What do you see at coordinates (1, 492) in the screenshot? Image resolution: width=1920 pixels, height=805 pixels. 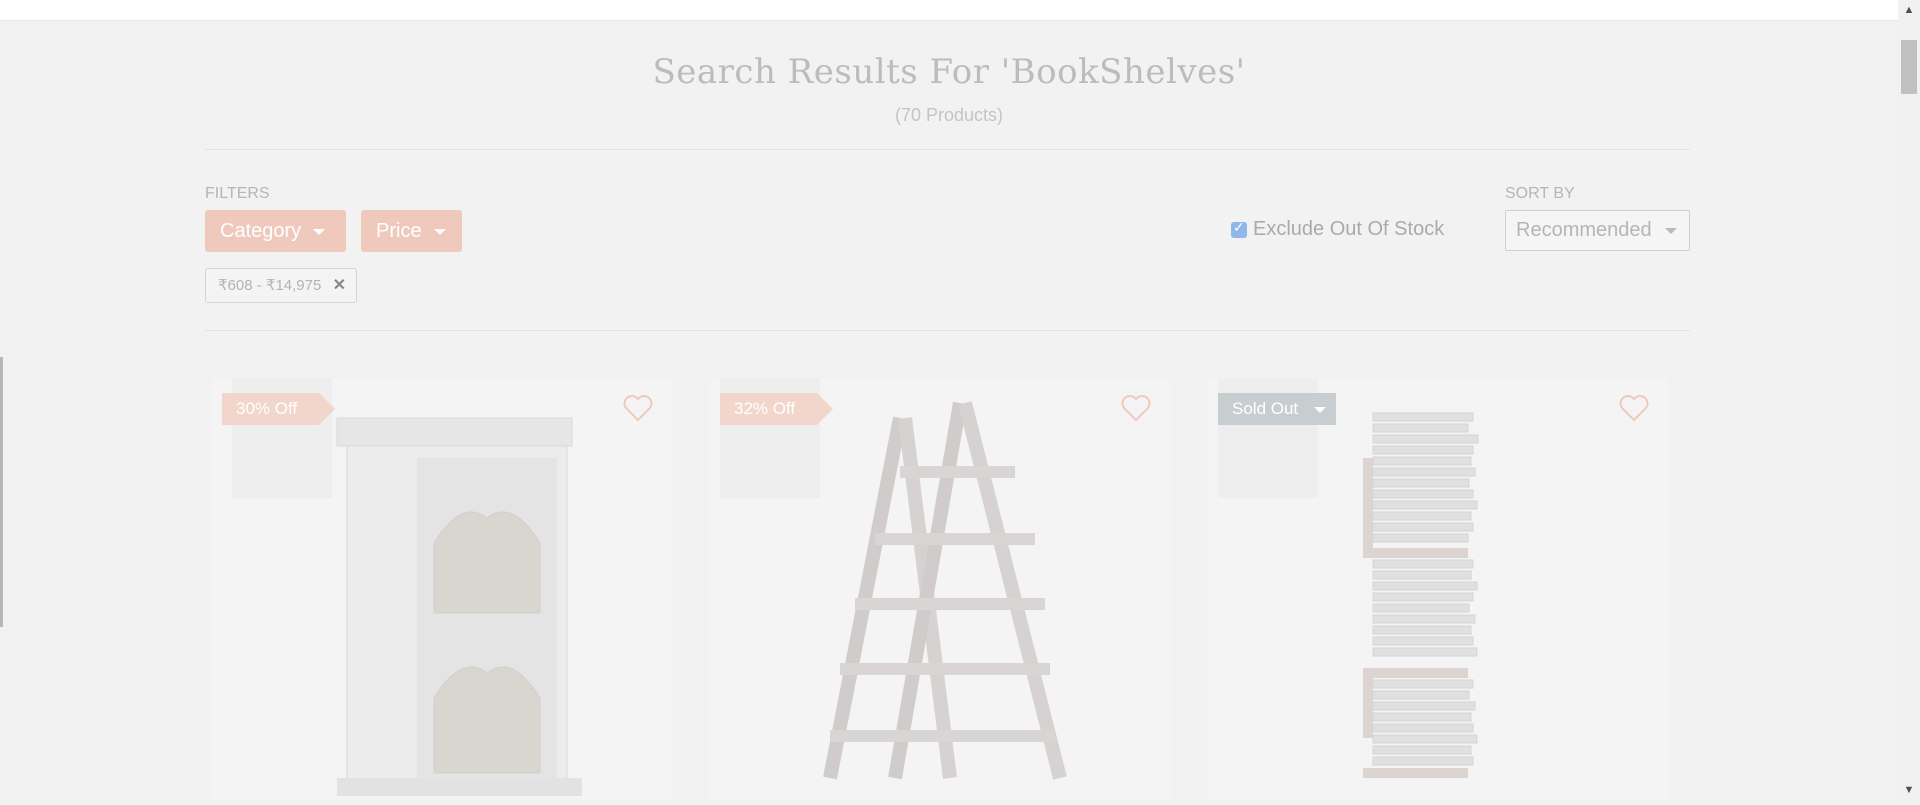 I see `side-drawer-edge` at bounding box center [1, 492].